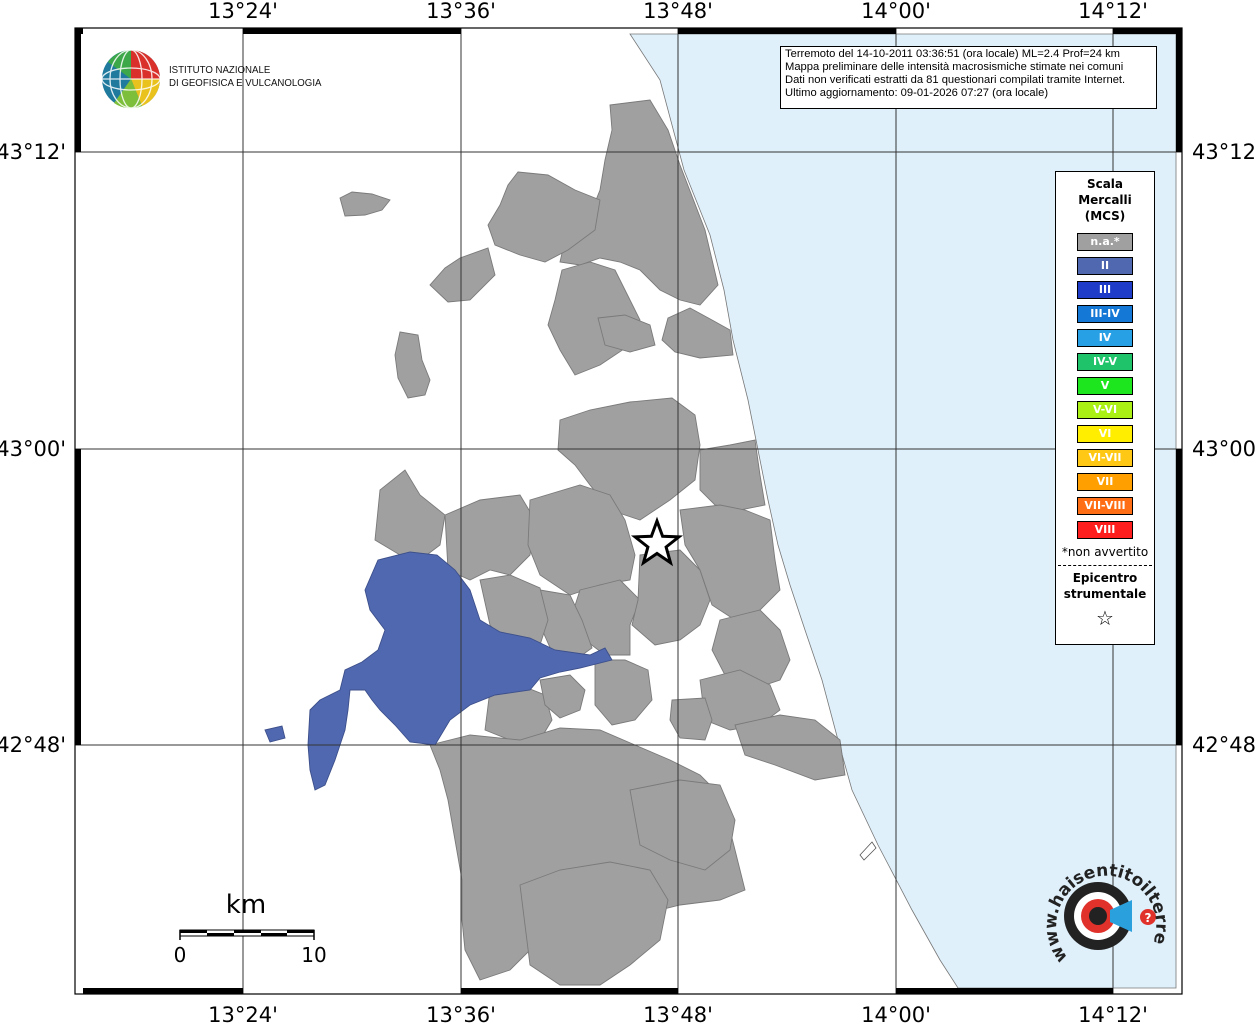 This screenshot has height=1024, width=1257. Describe the element at coordinates (1100, 907) in the screenshot. I see `haisentito-logo: ? www.haisentitoilterremoto.it` at that location.